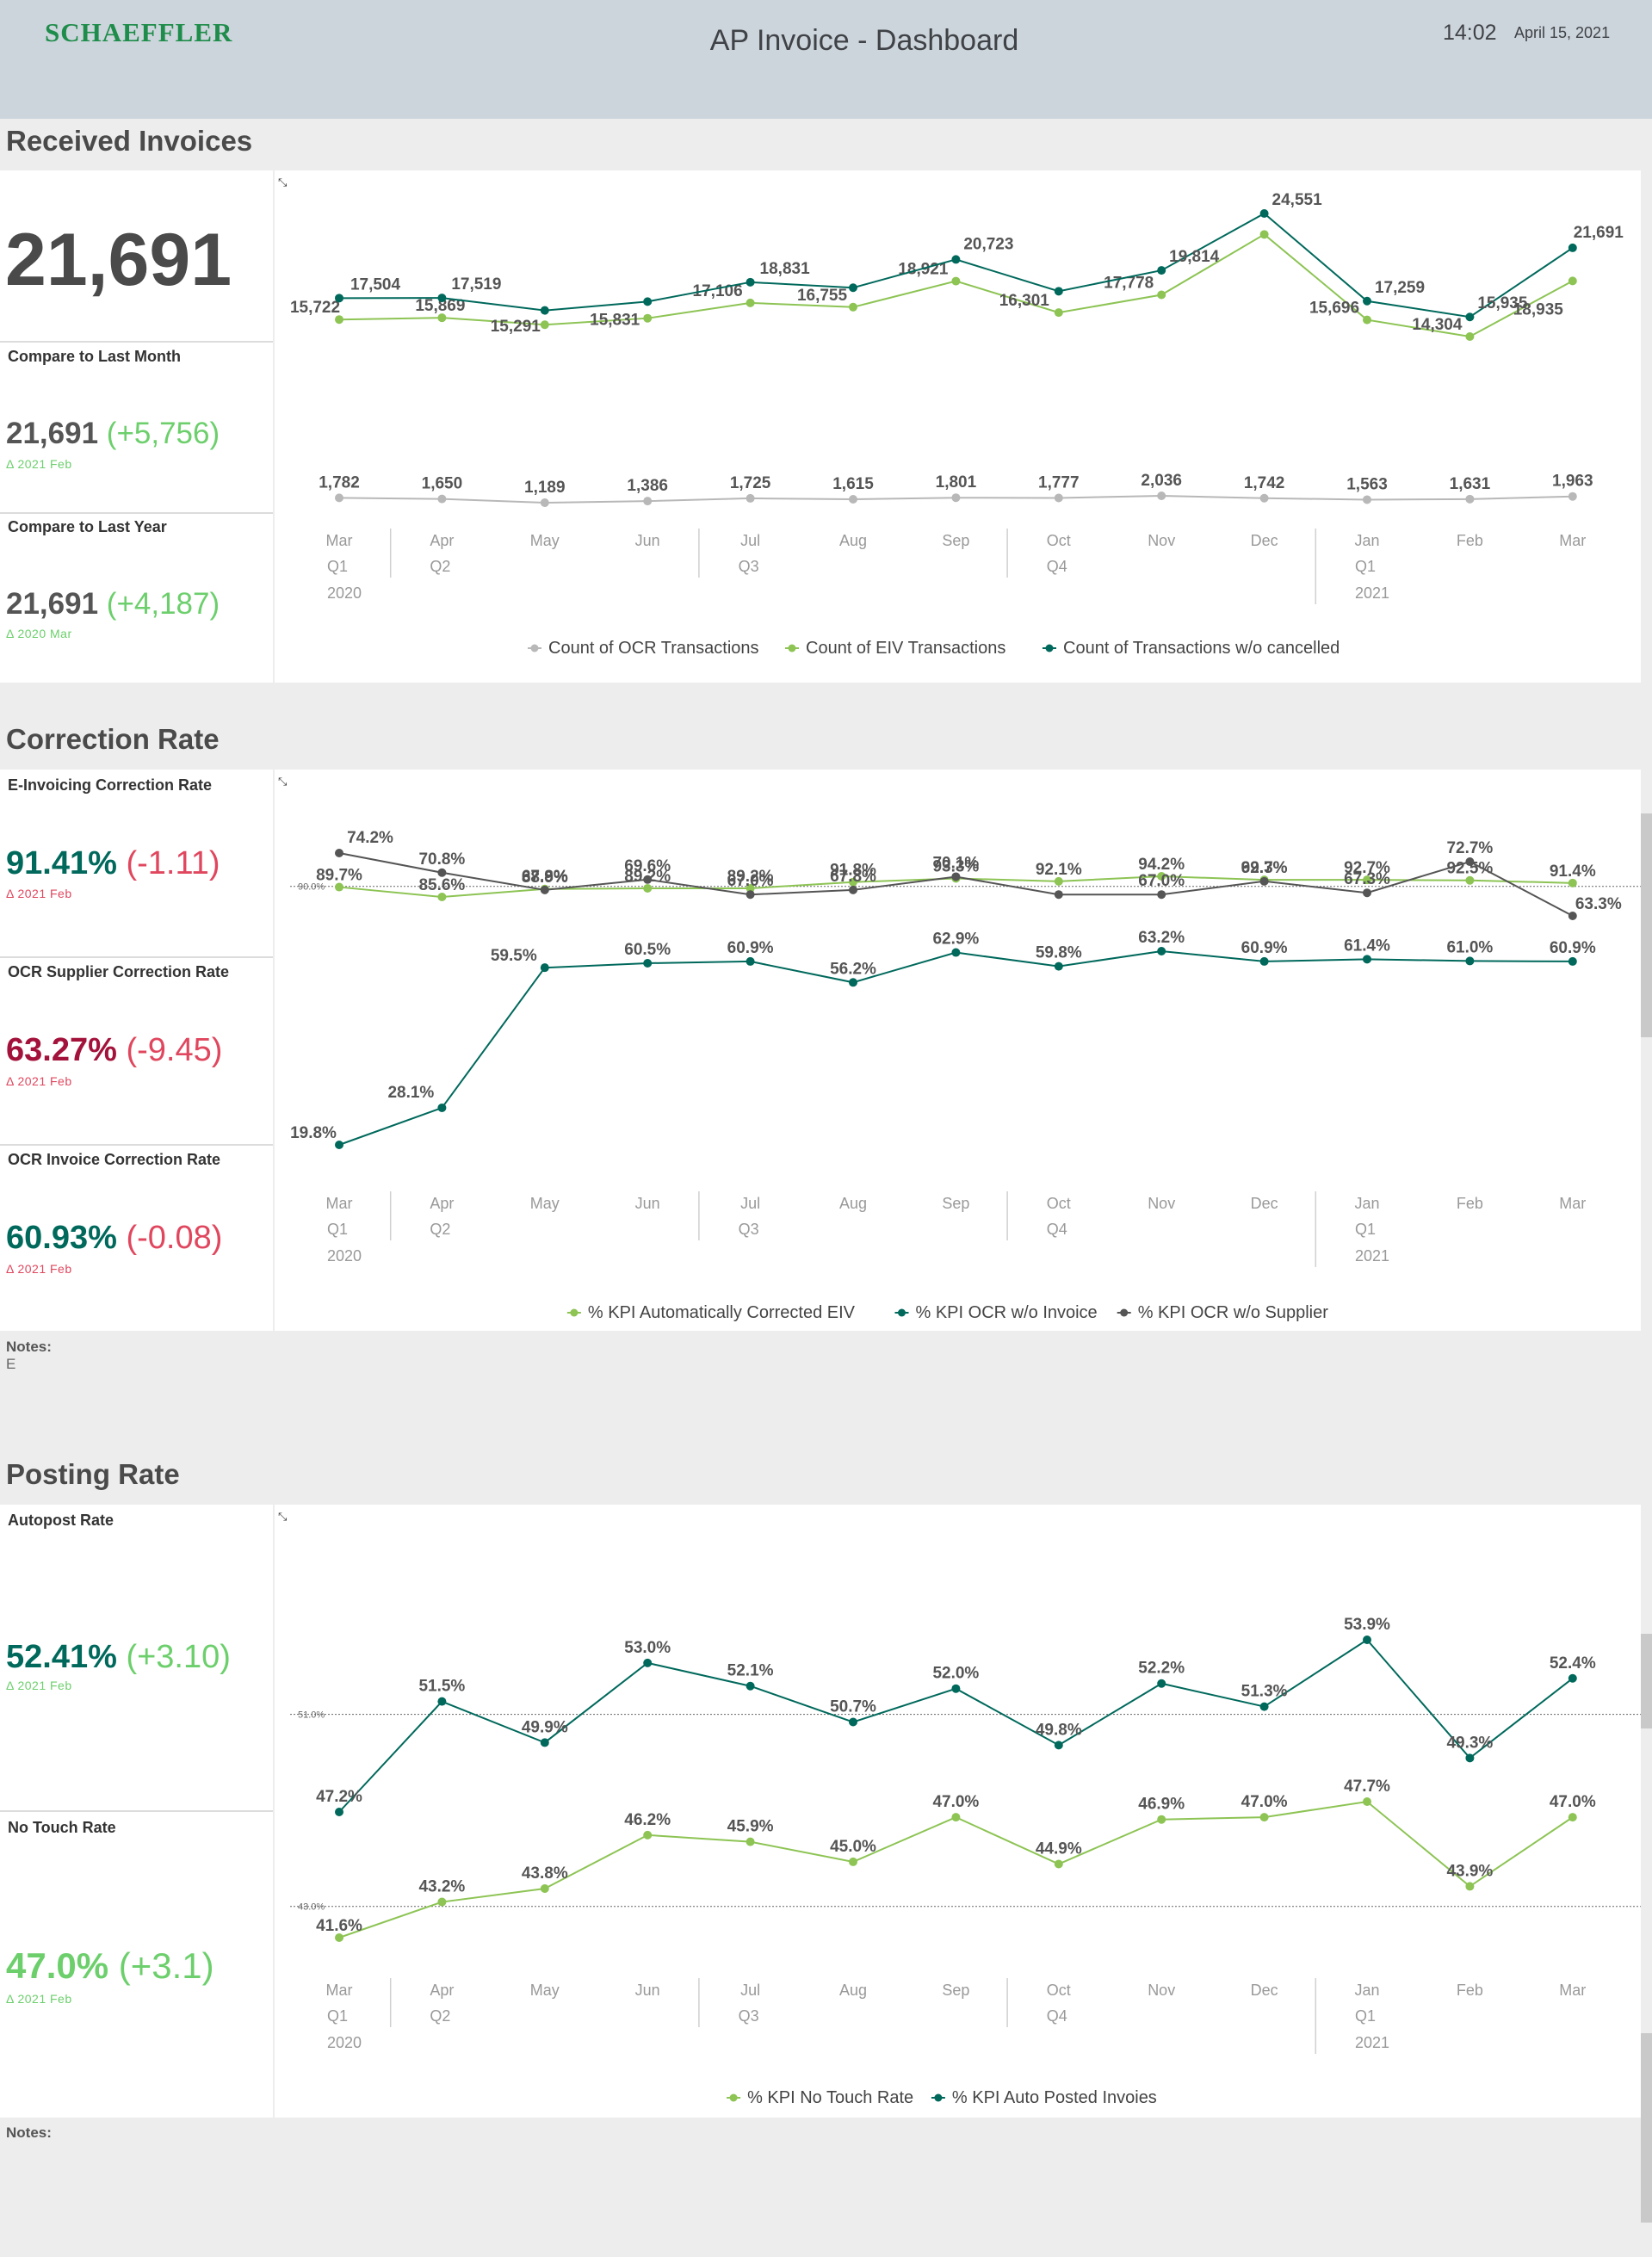  What do you see at coordinates (443, 484) in the screenshot?
I see `data-label: 1,650` at bounding box center [443, 484].